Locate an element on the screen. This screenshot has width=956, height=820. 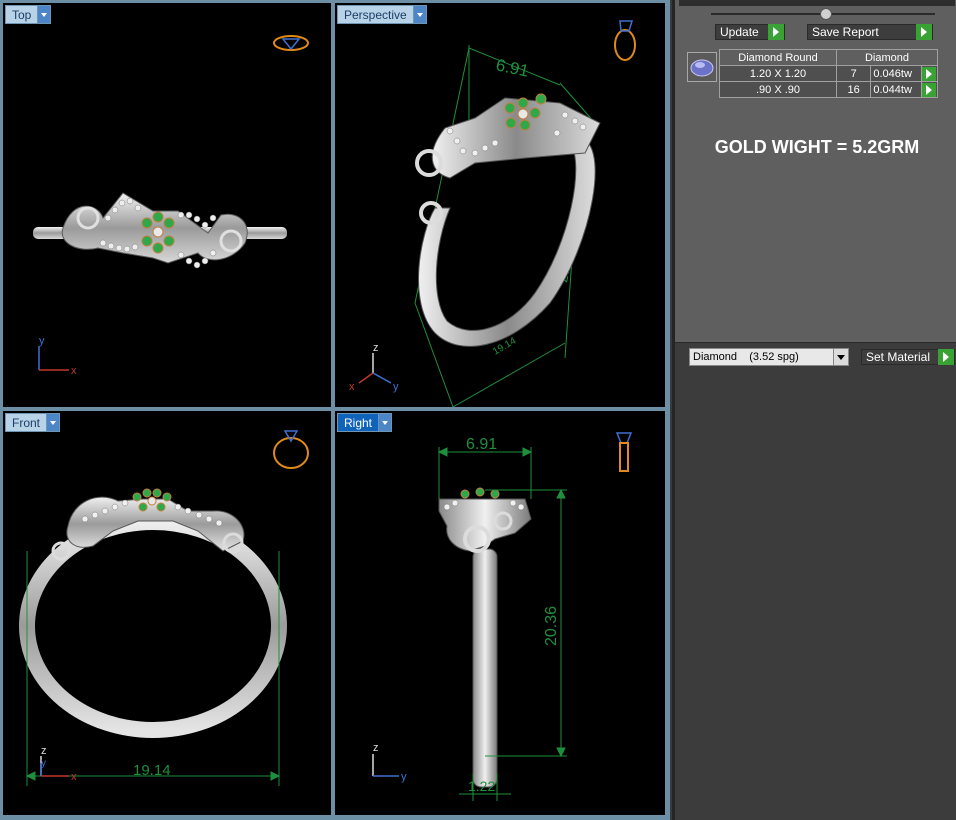
viewport-top-canvas: y x is located at coordinates (171, 206).